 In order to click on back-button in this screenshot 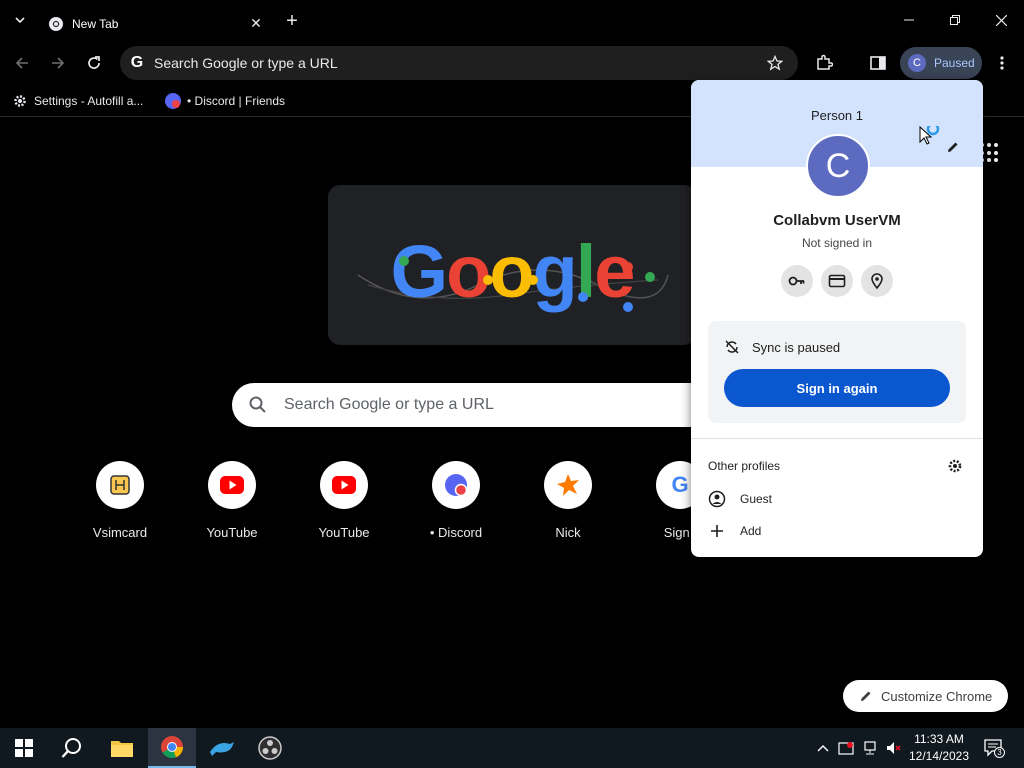, I will do `click(22, 63)`.